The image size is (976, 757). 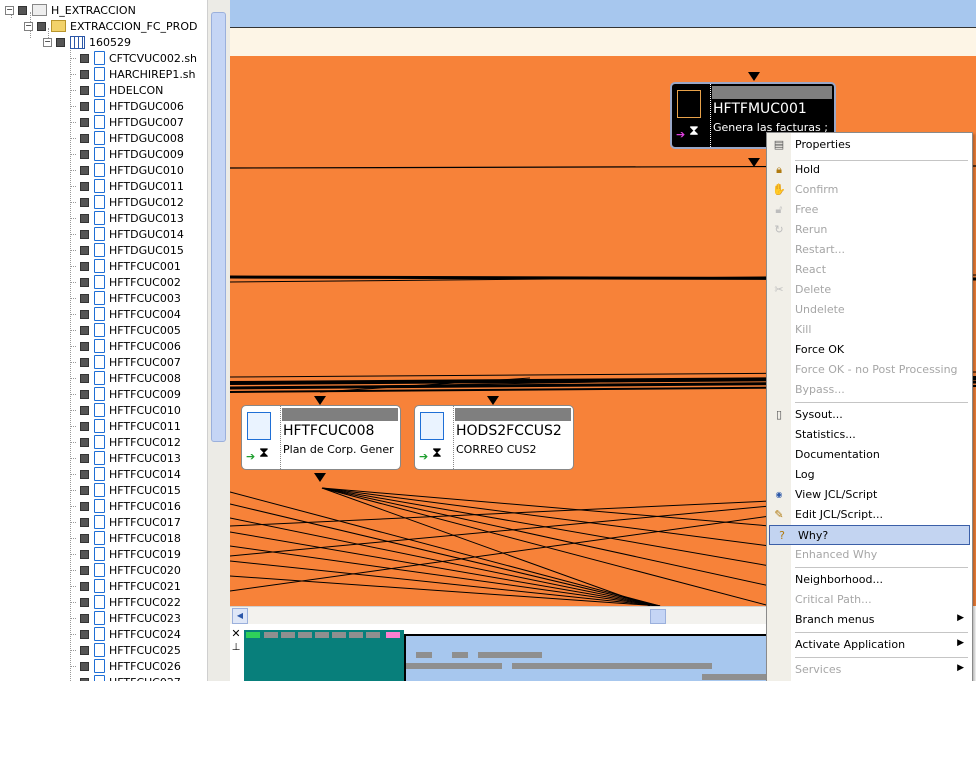 I want to click on menu-item-react: React, so click(x=868, y=270).